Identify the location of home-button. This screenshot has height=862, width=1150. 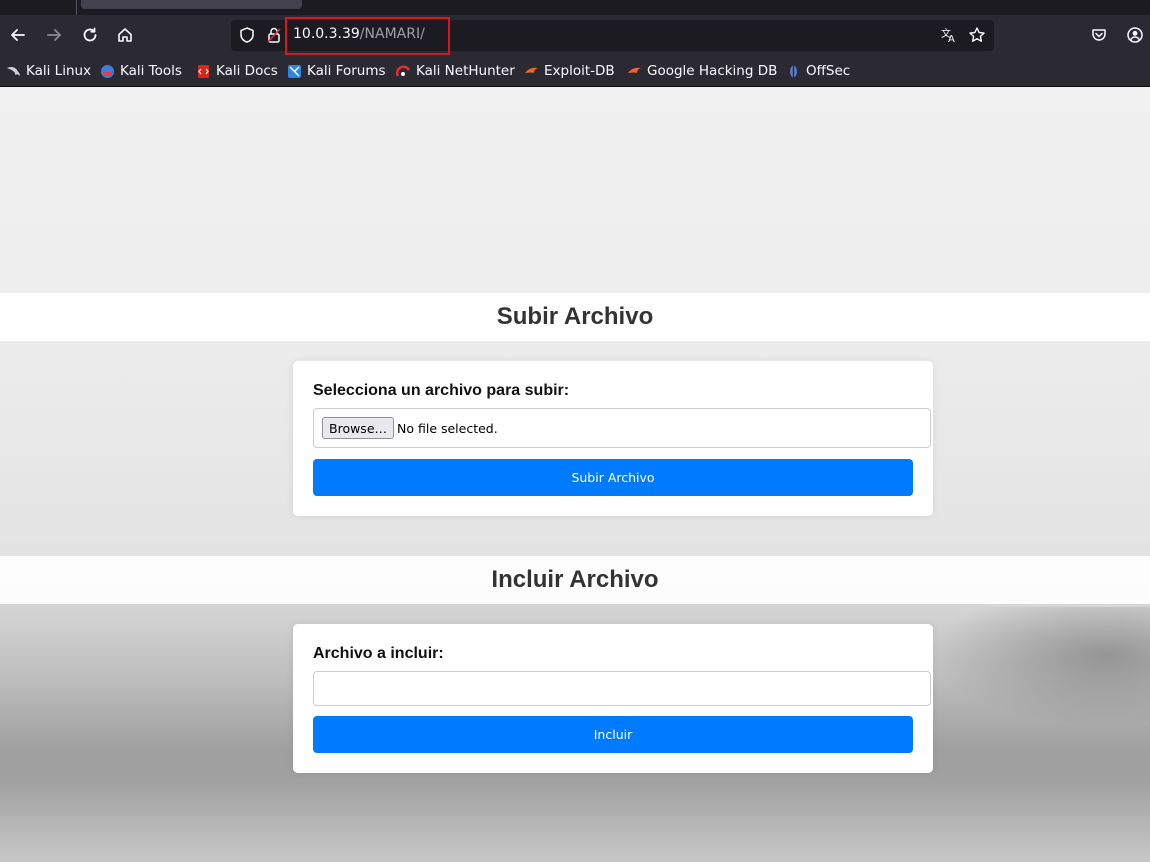
(125, 35).